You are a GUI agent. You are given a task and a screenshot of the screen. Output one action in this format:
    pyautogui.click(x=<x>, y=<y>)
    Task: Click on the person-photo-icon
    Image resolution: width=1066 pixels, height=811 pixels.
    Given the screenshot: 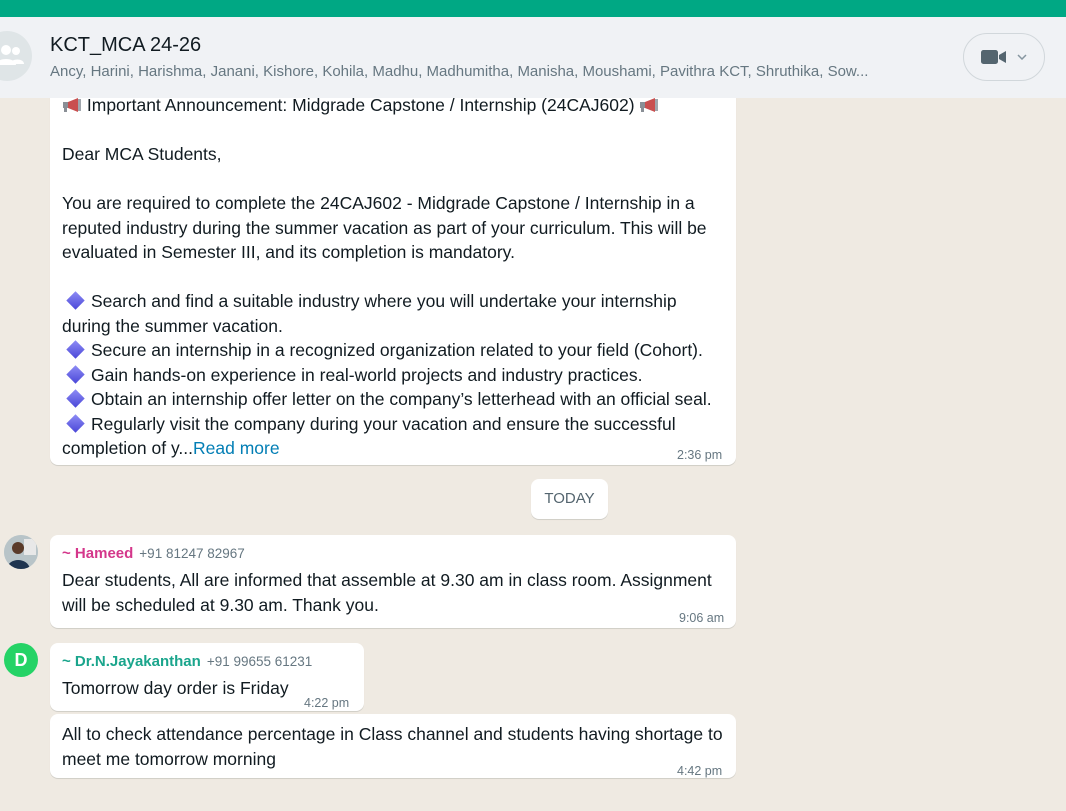 What is the action you would take?
    pyautogui.click(x=21, y=552)
    